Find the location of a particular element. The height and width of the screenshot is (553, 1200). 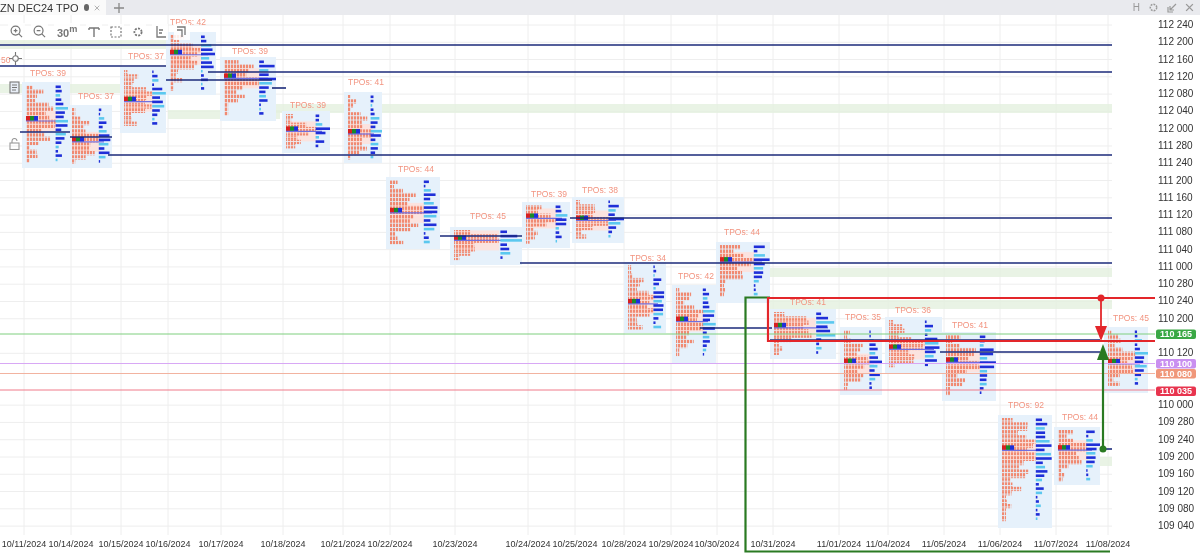

price-axis-label: 110 240 is located at coordinates (1176, 301).